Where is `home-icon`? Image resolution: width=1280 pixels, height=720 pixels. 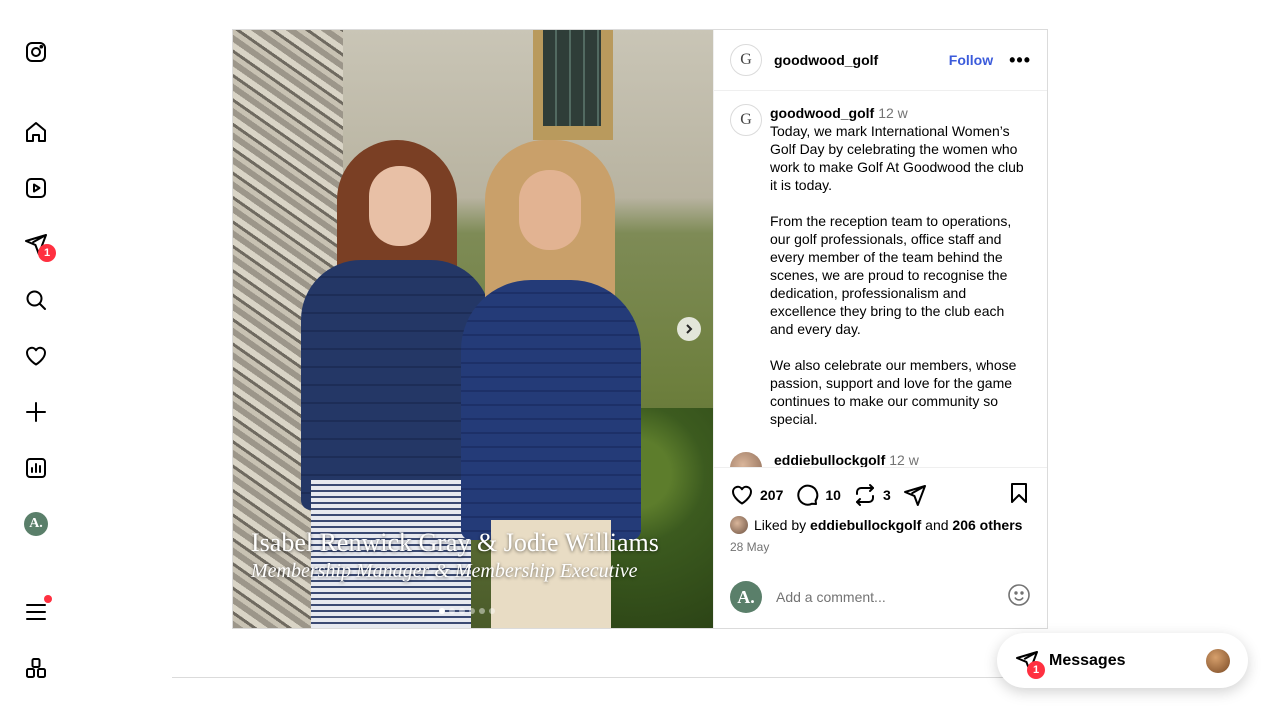
home-icon is located at coordinates (36, 132).